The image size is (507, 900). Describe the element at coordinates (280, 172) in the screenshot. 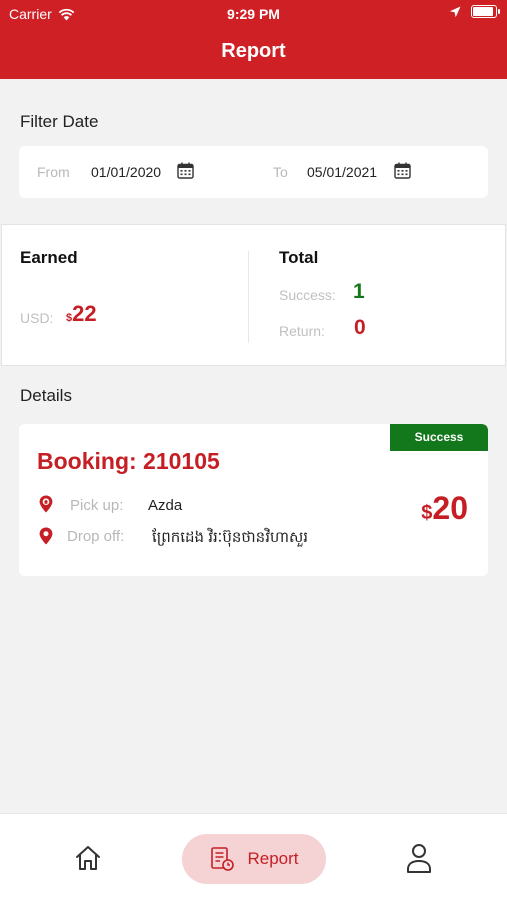

I see `to-label: To` at that location.